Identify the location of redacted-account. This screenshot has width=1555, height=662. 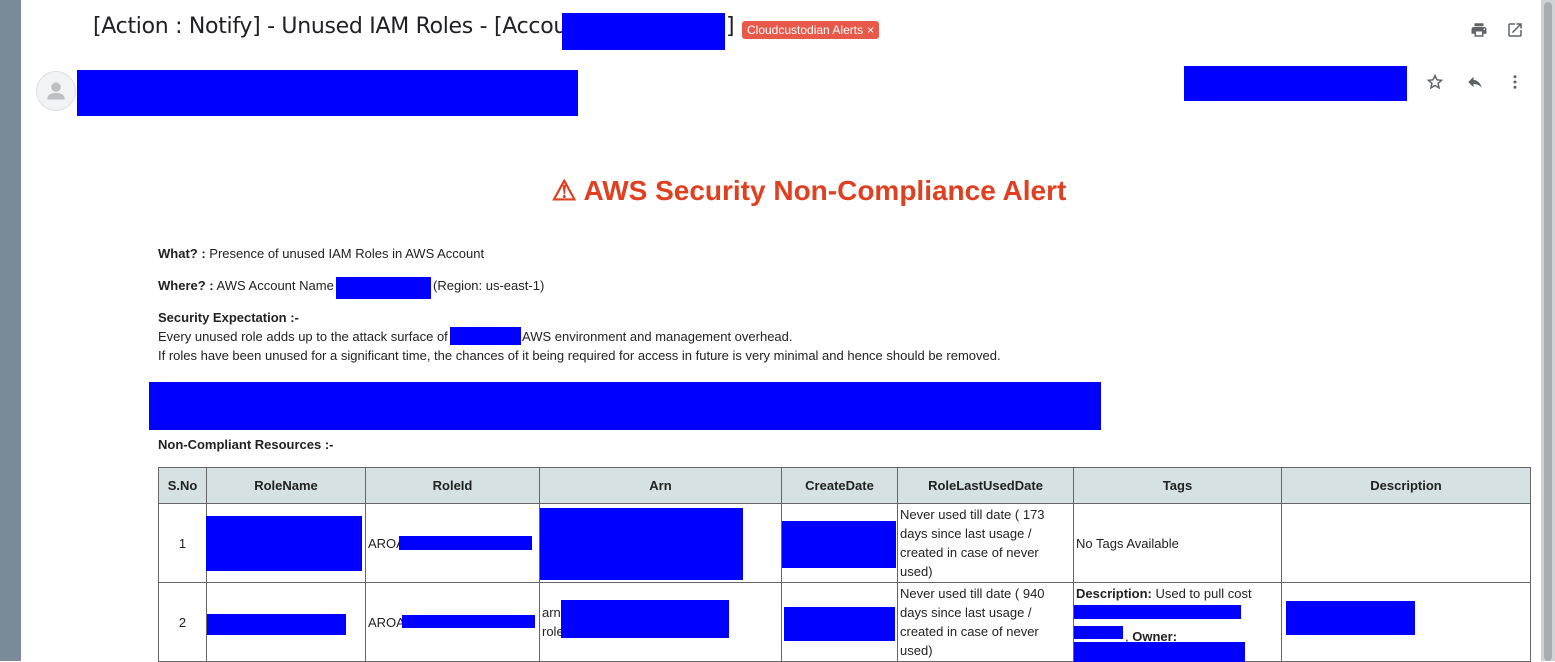
(643, 31).